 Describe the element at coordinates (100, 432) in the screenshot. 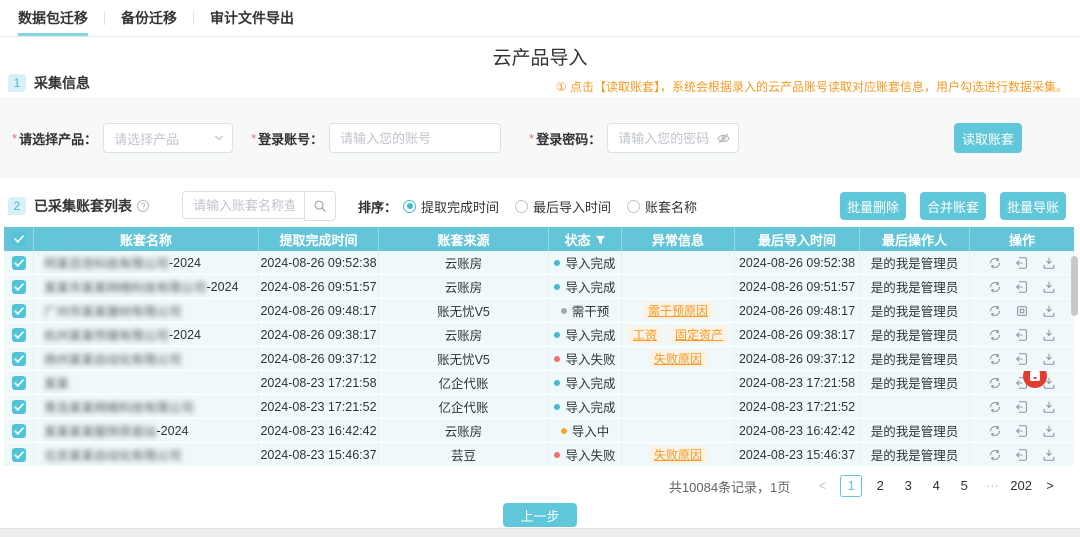

I see `account-name-redacted: 某某某某服饰贸易站` at that location.